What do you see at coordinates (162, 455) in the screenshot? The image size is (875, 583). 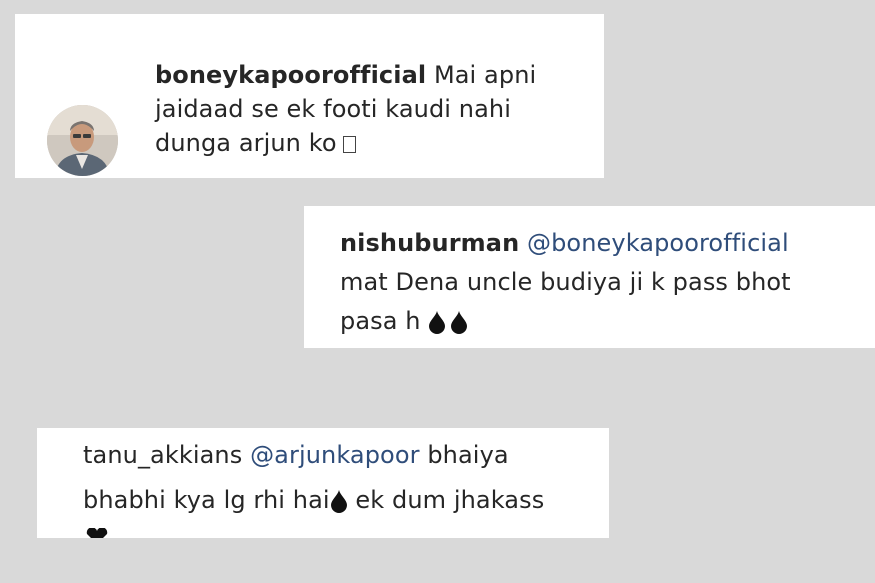 I see `username-link: tanu_akkians` at bounding box center [162, 455].